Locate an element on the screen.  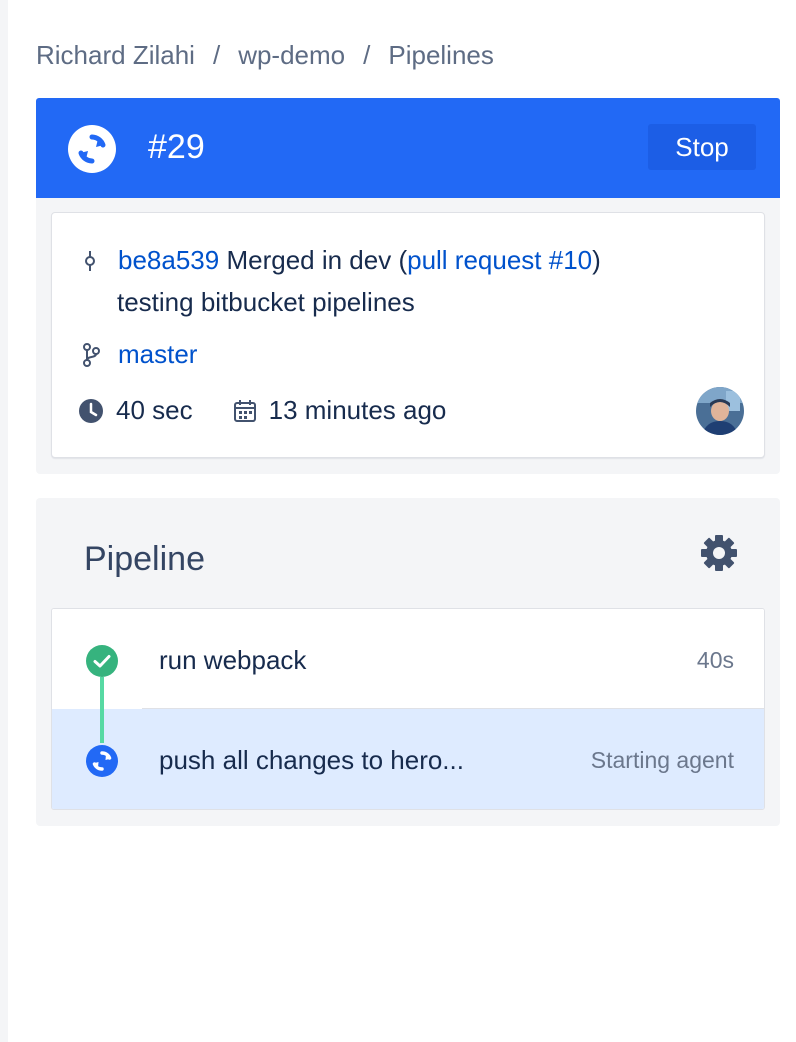
check-circle-icon is located at coordinates (102, 661).